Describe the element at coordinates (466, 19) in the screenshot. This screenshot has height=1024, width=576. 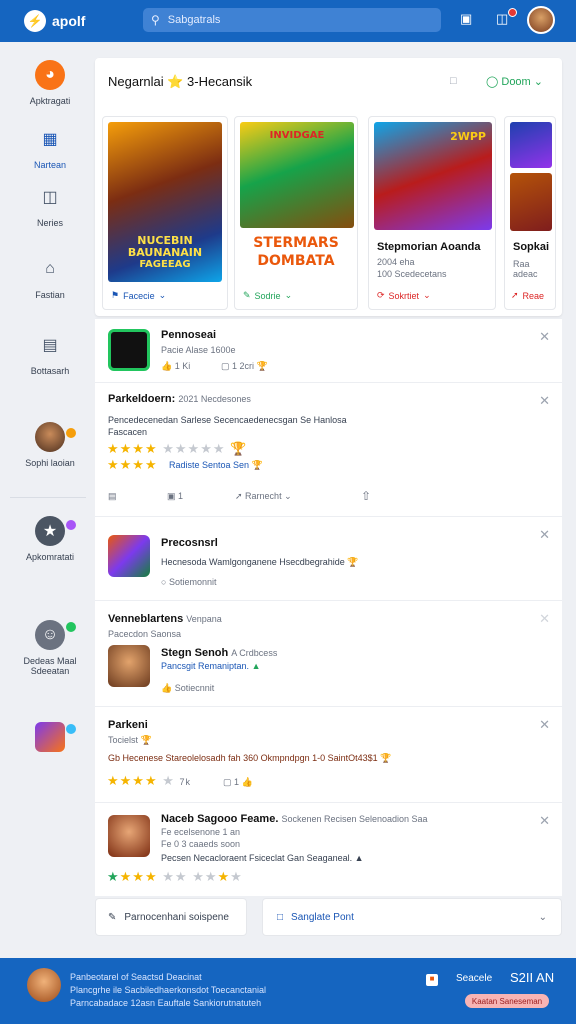
I see `chat-icon: ▣` at that location.